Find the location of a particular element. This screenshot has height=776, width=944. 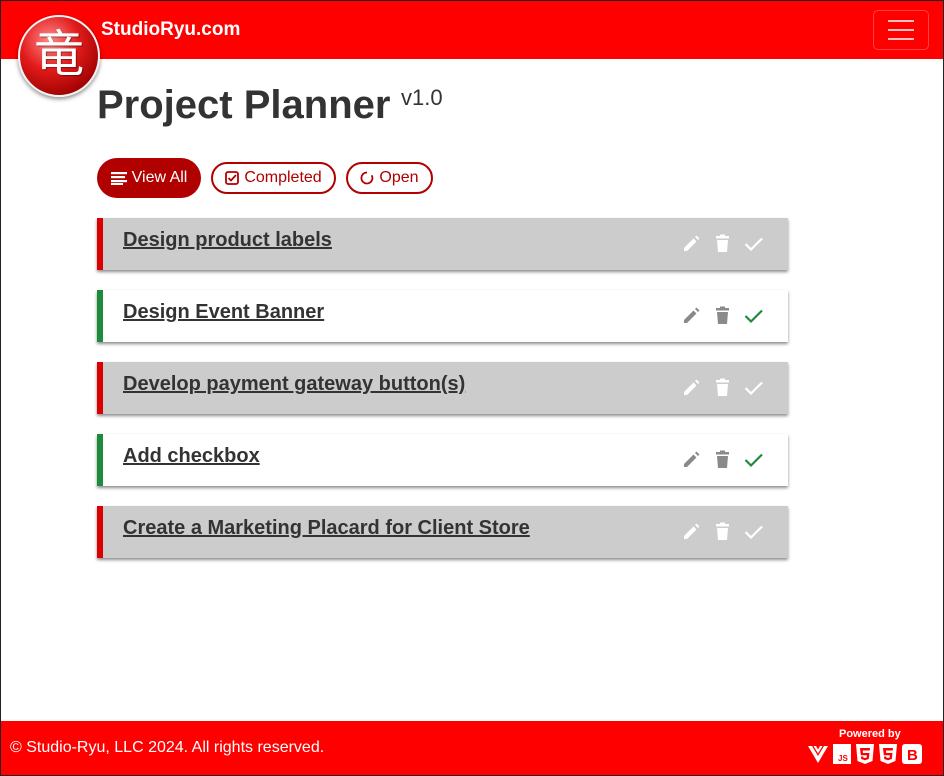

task-item: Develop payment gateway button(s) is located at coordinates (442, 388).